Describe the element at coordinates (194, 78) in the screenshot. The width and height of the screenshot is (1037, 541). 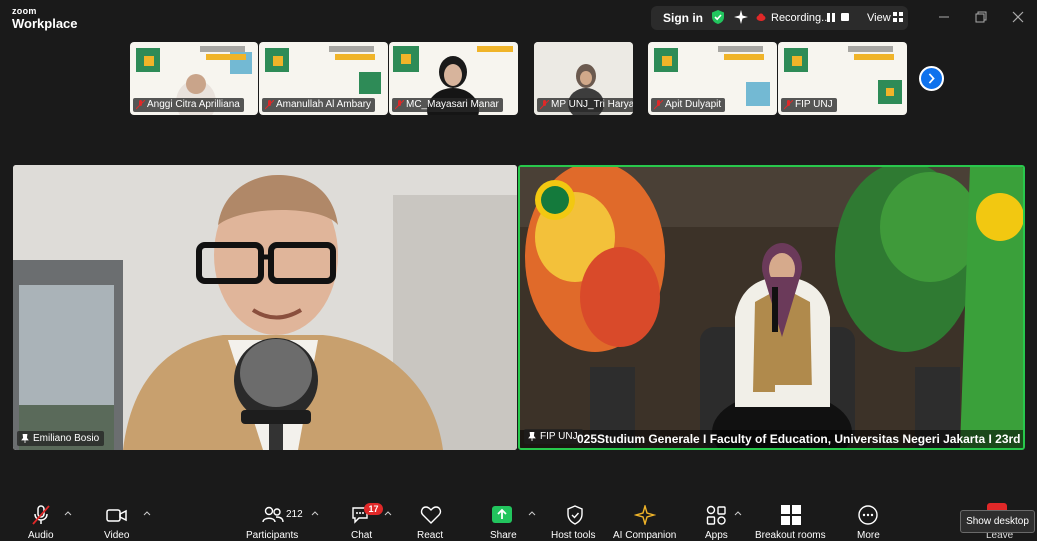
I see `participant-thumbnail: Anggi Citra Aprilliana` at that location.